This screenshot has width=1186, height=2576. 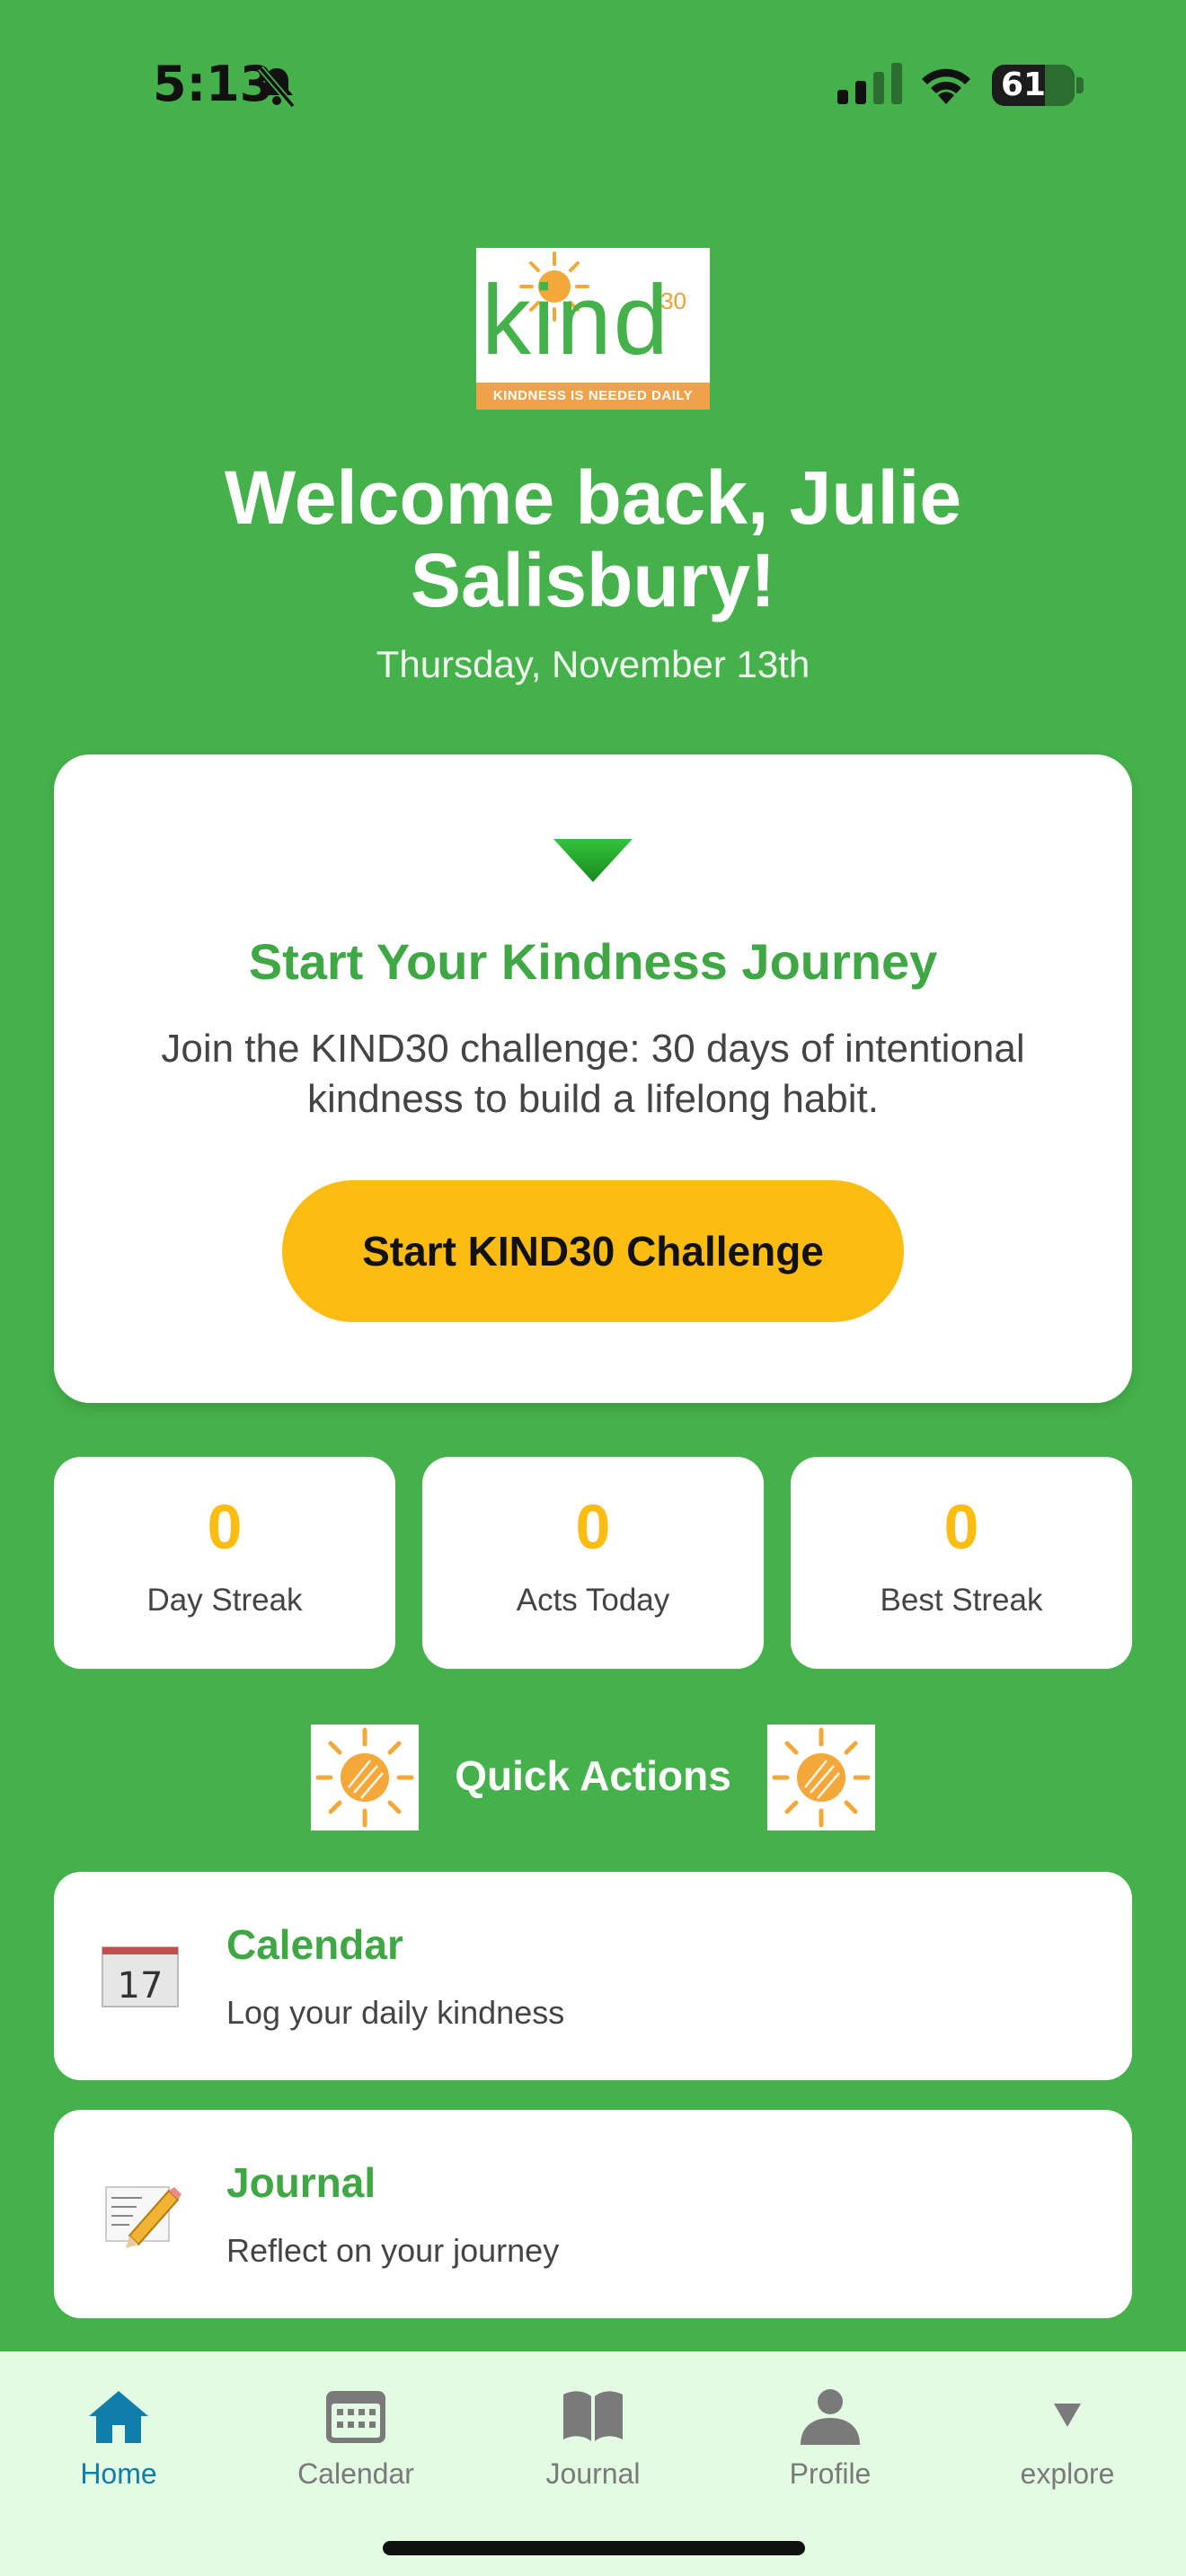 What do you see at coordinates (593, 396) in the screenshot?
I see `logo-tagline: KINDNESS IS NEEDED DAILY` at bounding box center [593, 396].